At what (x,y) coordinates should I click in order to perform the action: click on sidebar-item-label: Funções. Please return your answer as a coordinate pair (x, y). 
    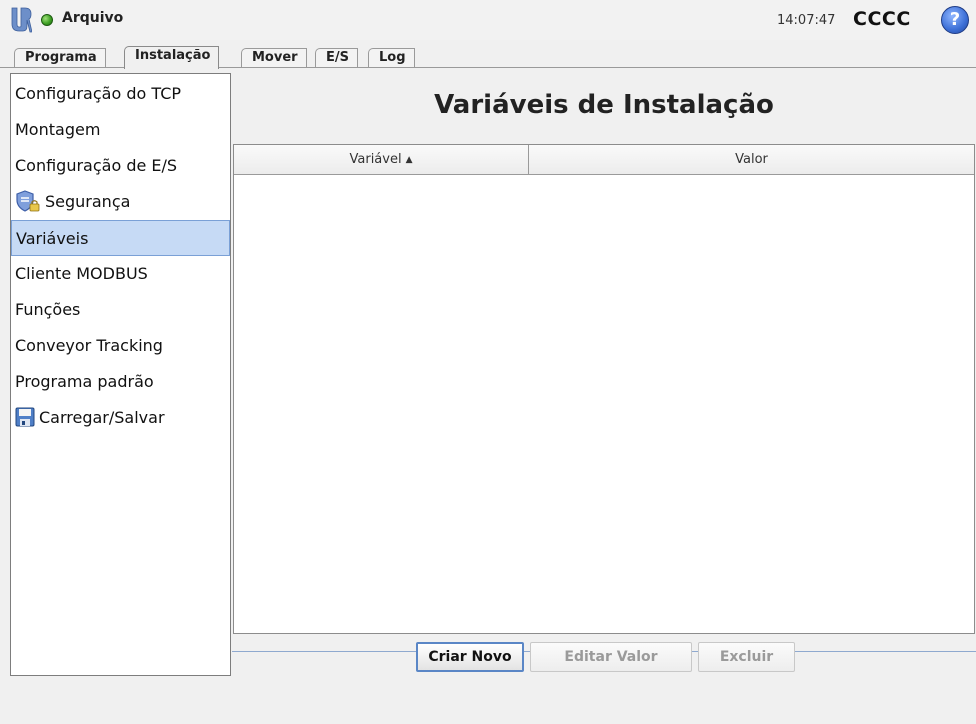
    Looking at the image, I should click on (48, 309).